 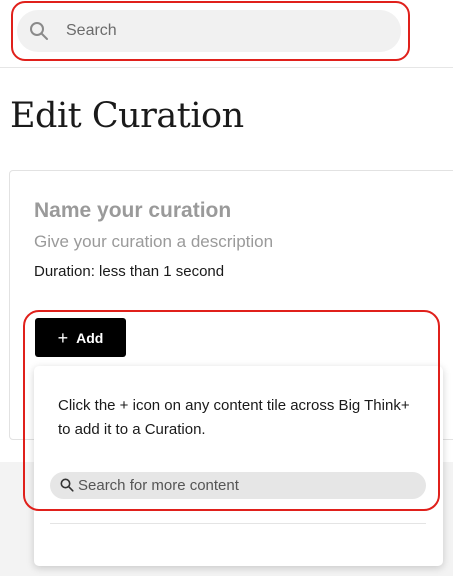 I want to click on plus-icon: +, so click(x=63, y=337).